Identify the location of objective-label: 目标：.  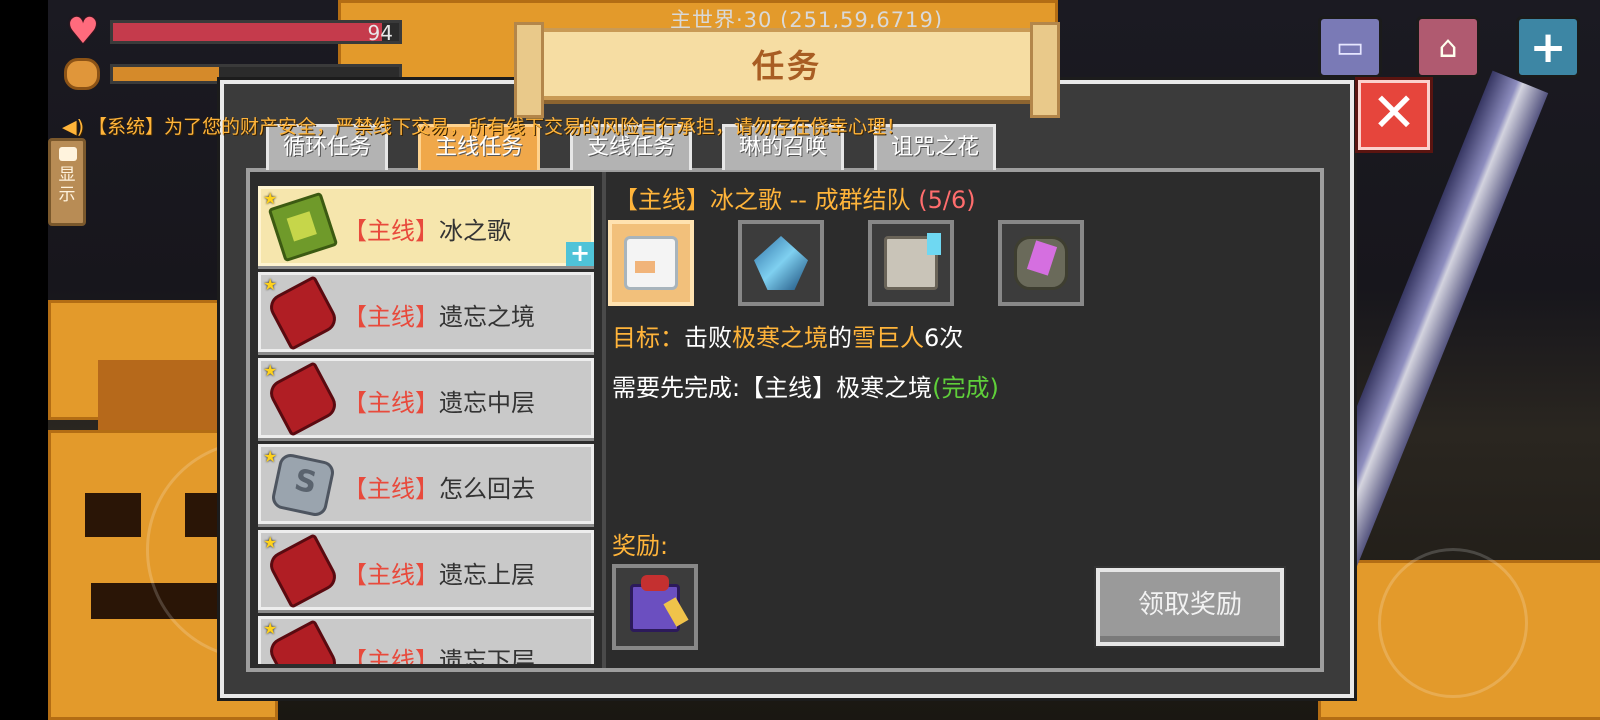
(648, 338).